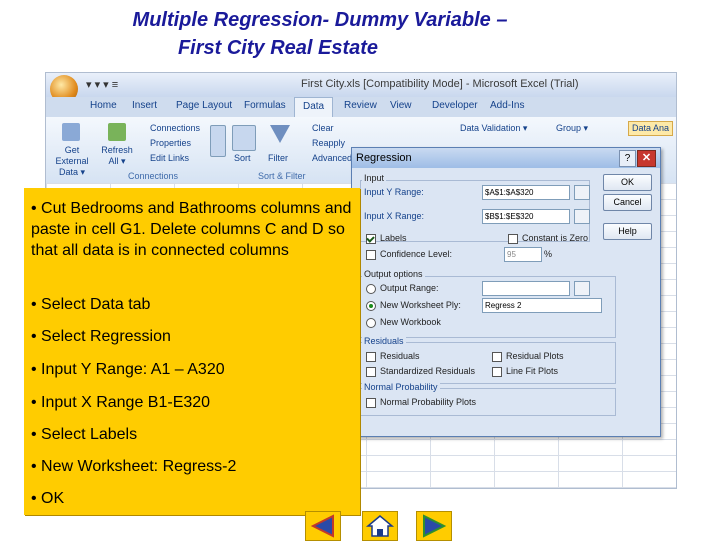 The image size is (720, 541). I want to click on tab-view: View, so click(401, 105).